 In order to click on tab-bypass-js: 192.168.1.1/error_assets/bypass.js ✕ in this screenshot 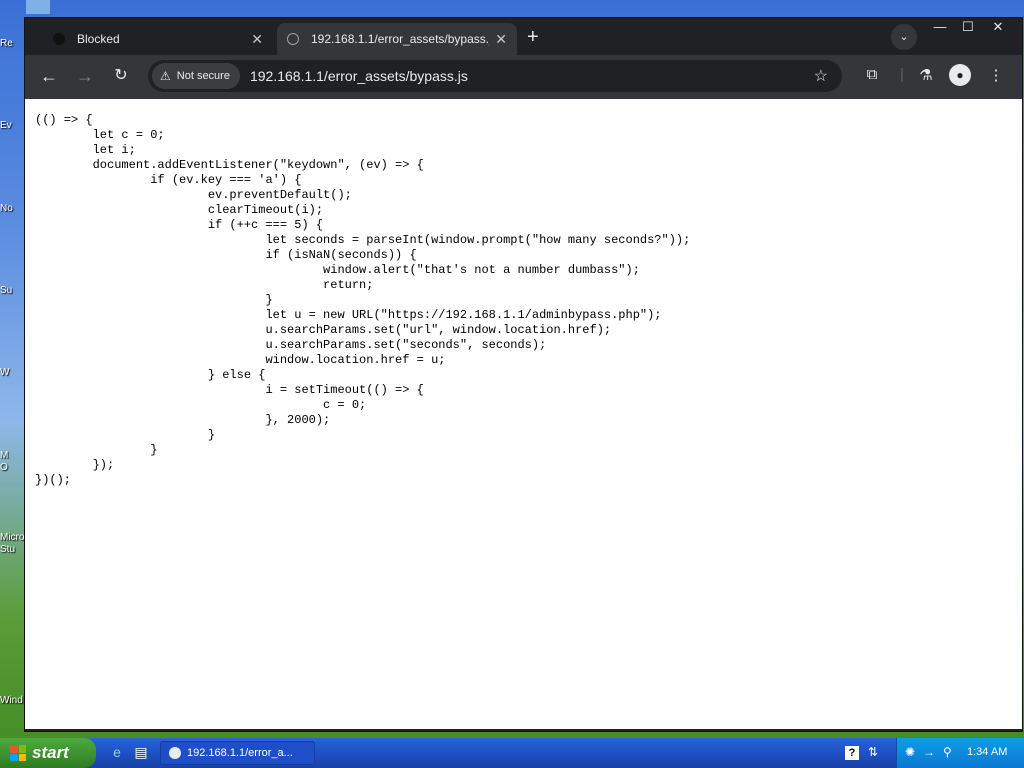, I will do `click(397, 39)`.